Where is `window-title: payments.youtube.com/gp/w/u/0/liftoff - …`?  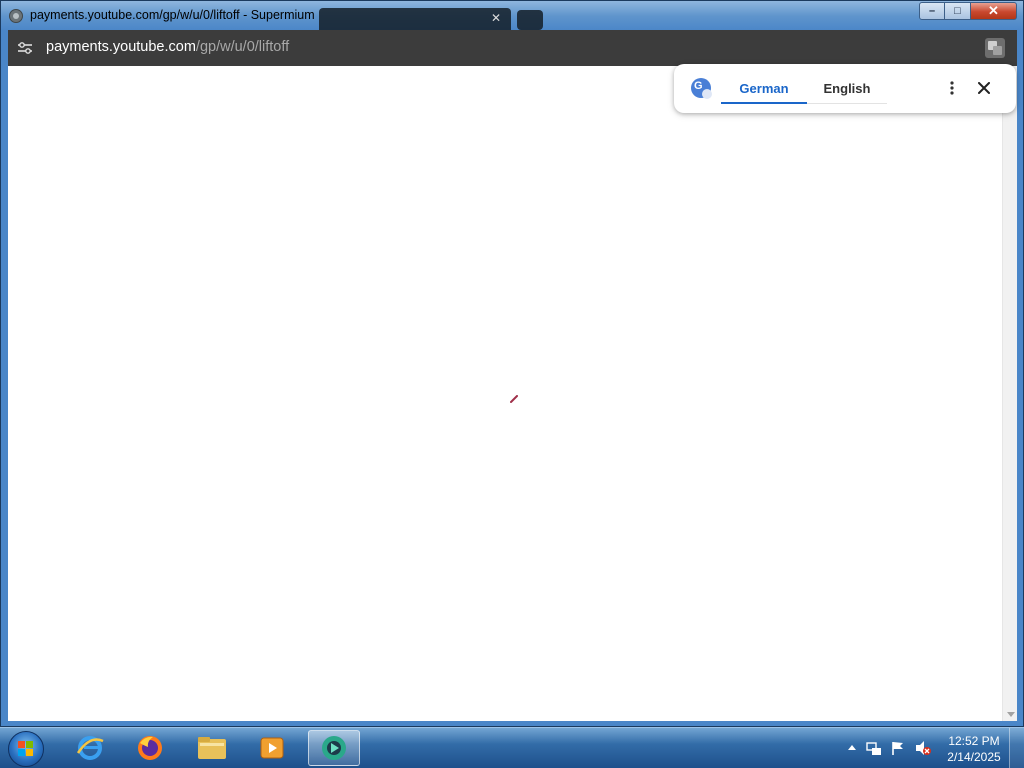 window-title: payments.youtube.com/gp/w/u/0/liftoff - … is located at coordinates (172, 15).